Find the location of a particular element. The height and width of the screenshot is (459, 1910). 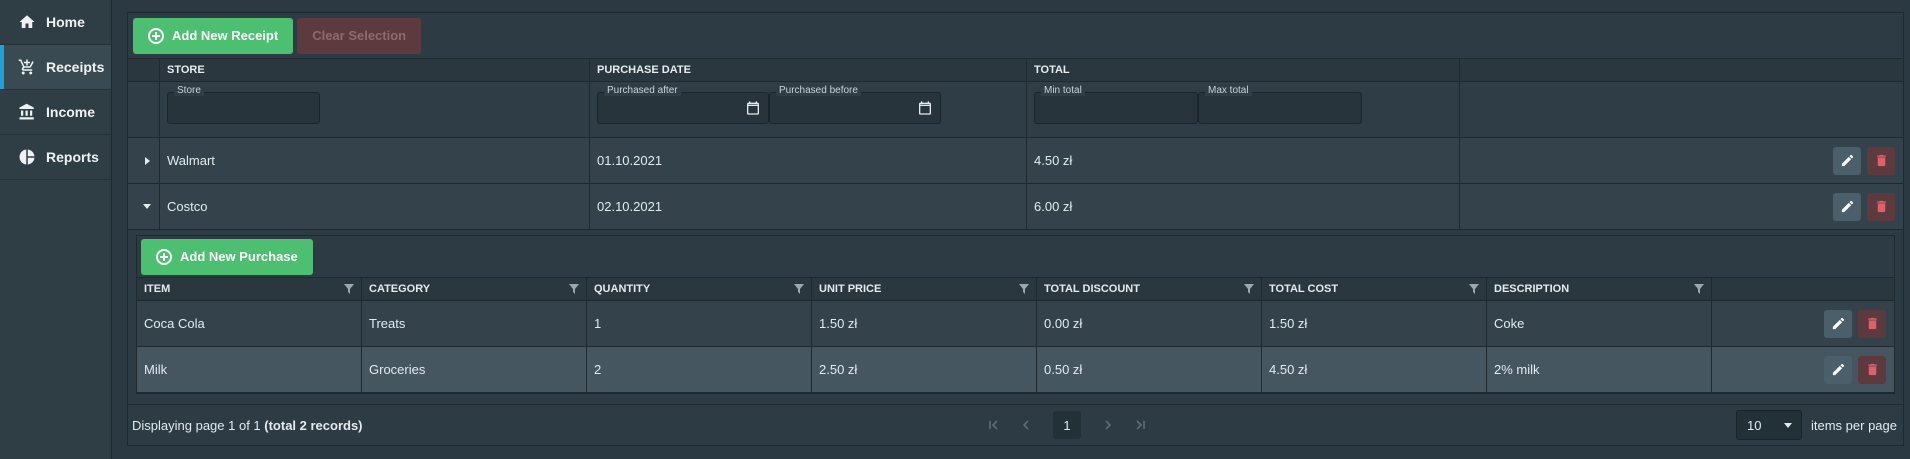

page-info-total: (total 2 records) is located at coordinates (313, 425).